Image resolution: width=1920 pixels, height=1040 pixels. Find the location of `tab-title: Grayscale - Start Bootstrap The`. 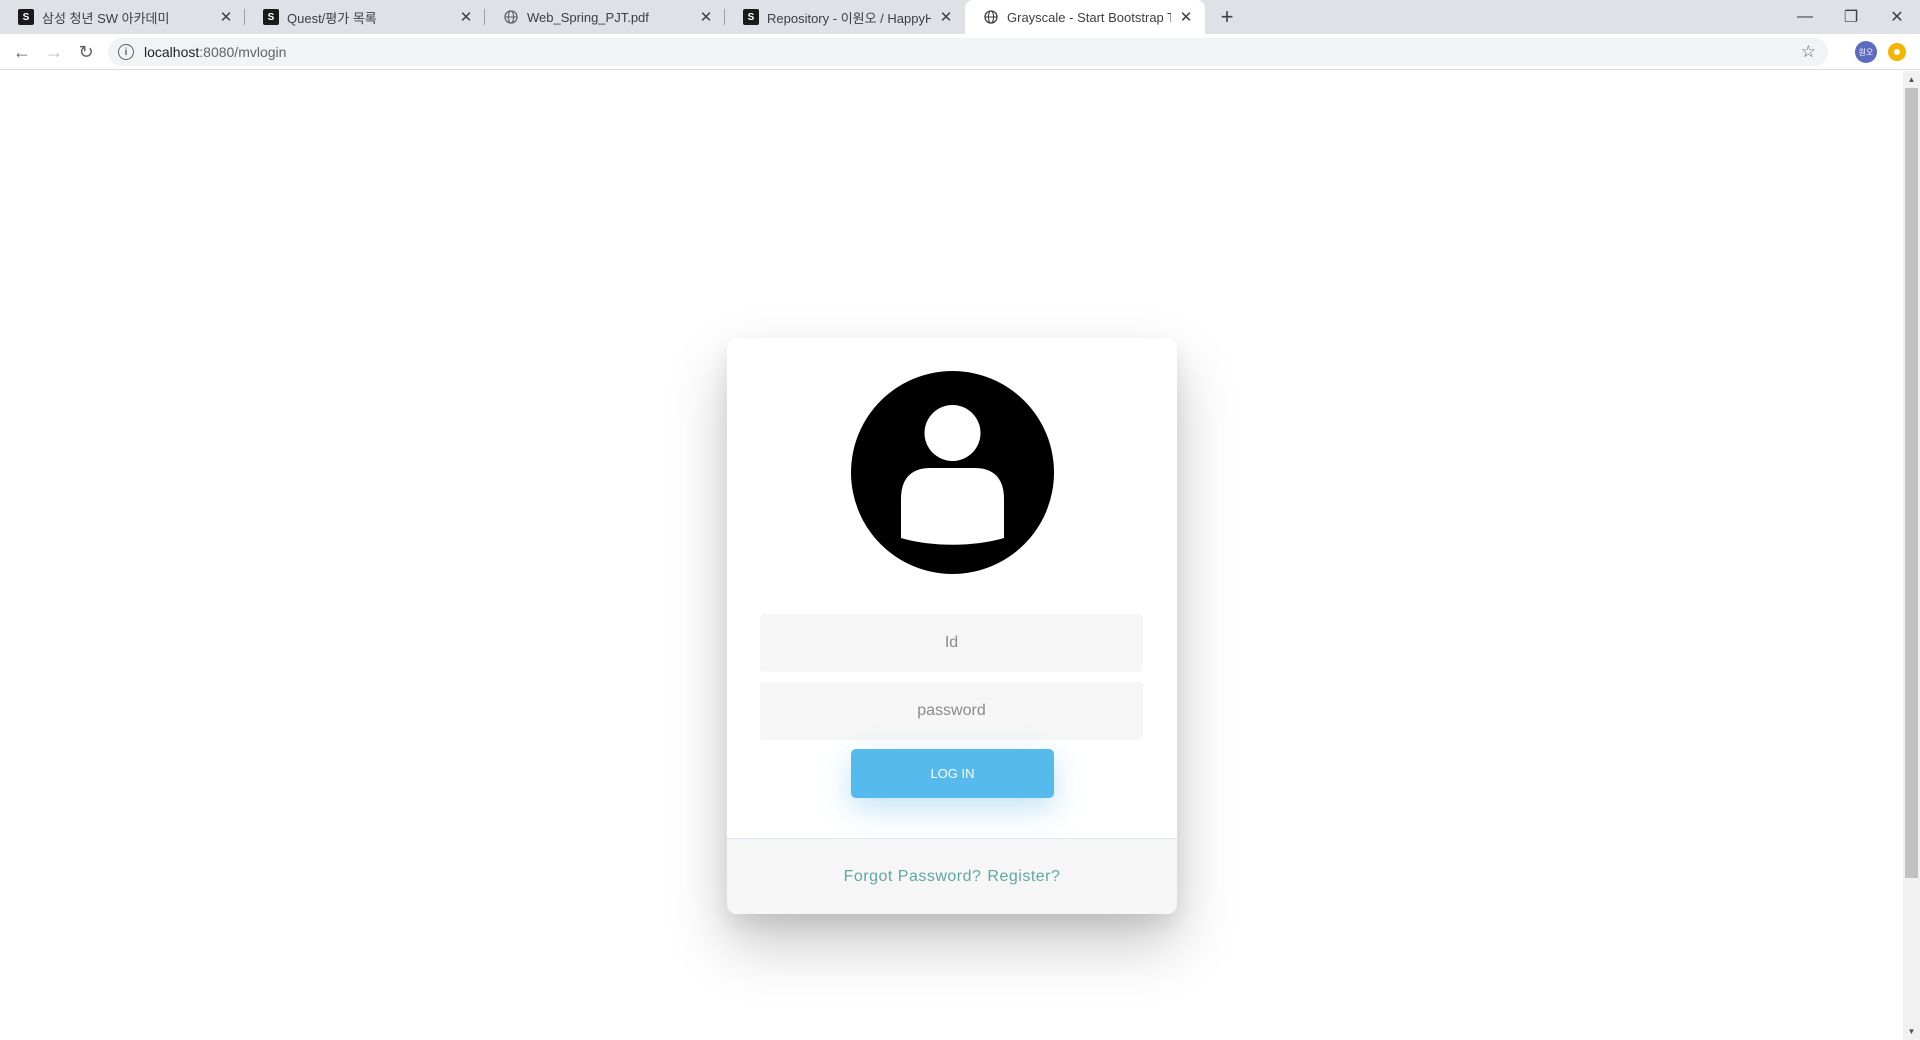

tab-title: Grayscale - Start Bootstrap The is located at coordinates (1089, 17).